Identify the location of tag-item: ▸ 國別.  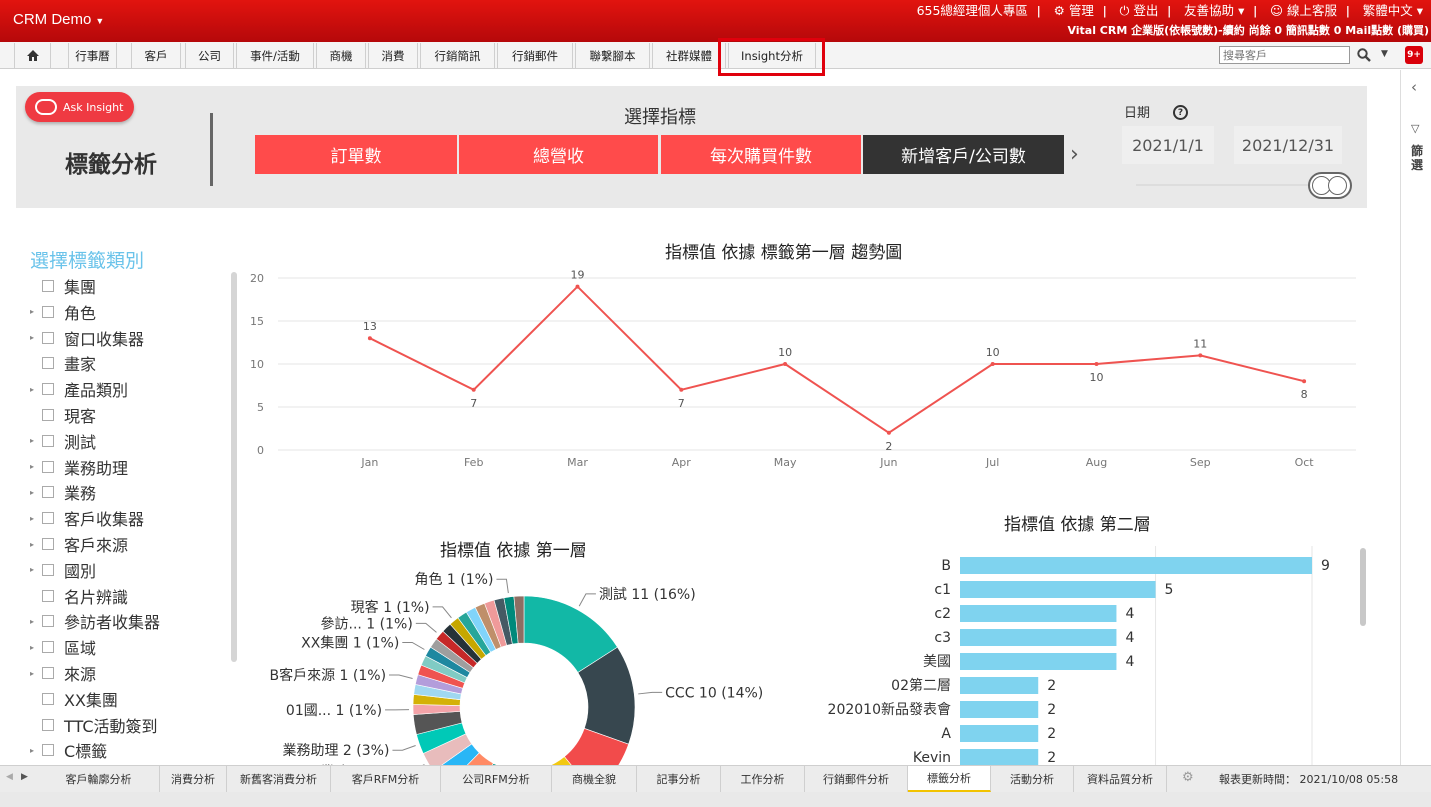
(63, 570).